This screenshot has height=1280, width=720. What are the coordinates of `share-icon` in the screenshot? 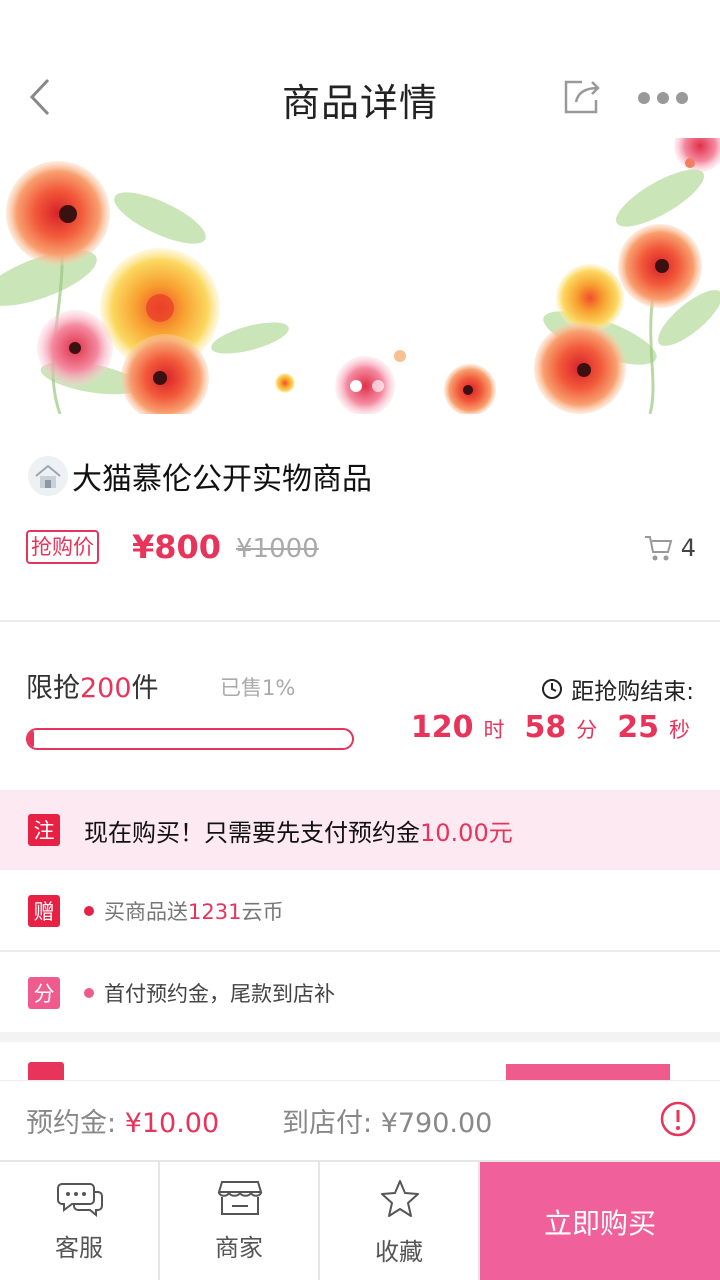 It's located at (582, 97).